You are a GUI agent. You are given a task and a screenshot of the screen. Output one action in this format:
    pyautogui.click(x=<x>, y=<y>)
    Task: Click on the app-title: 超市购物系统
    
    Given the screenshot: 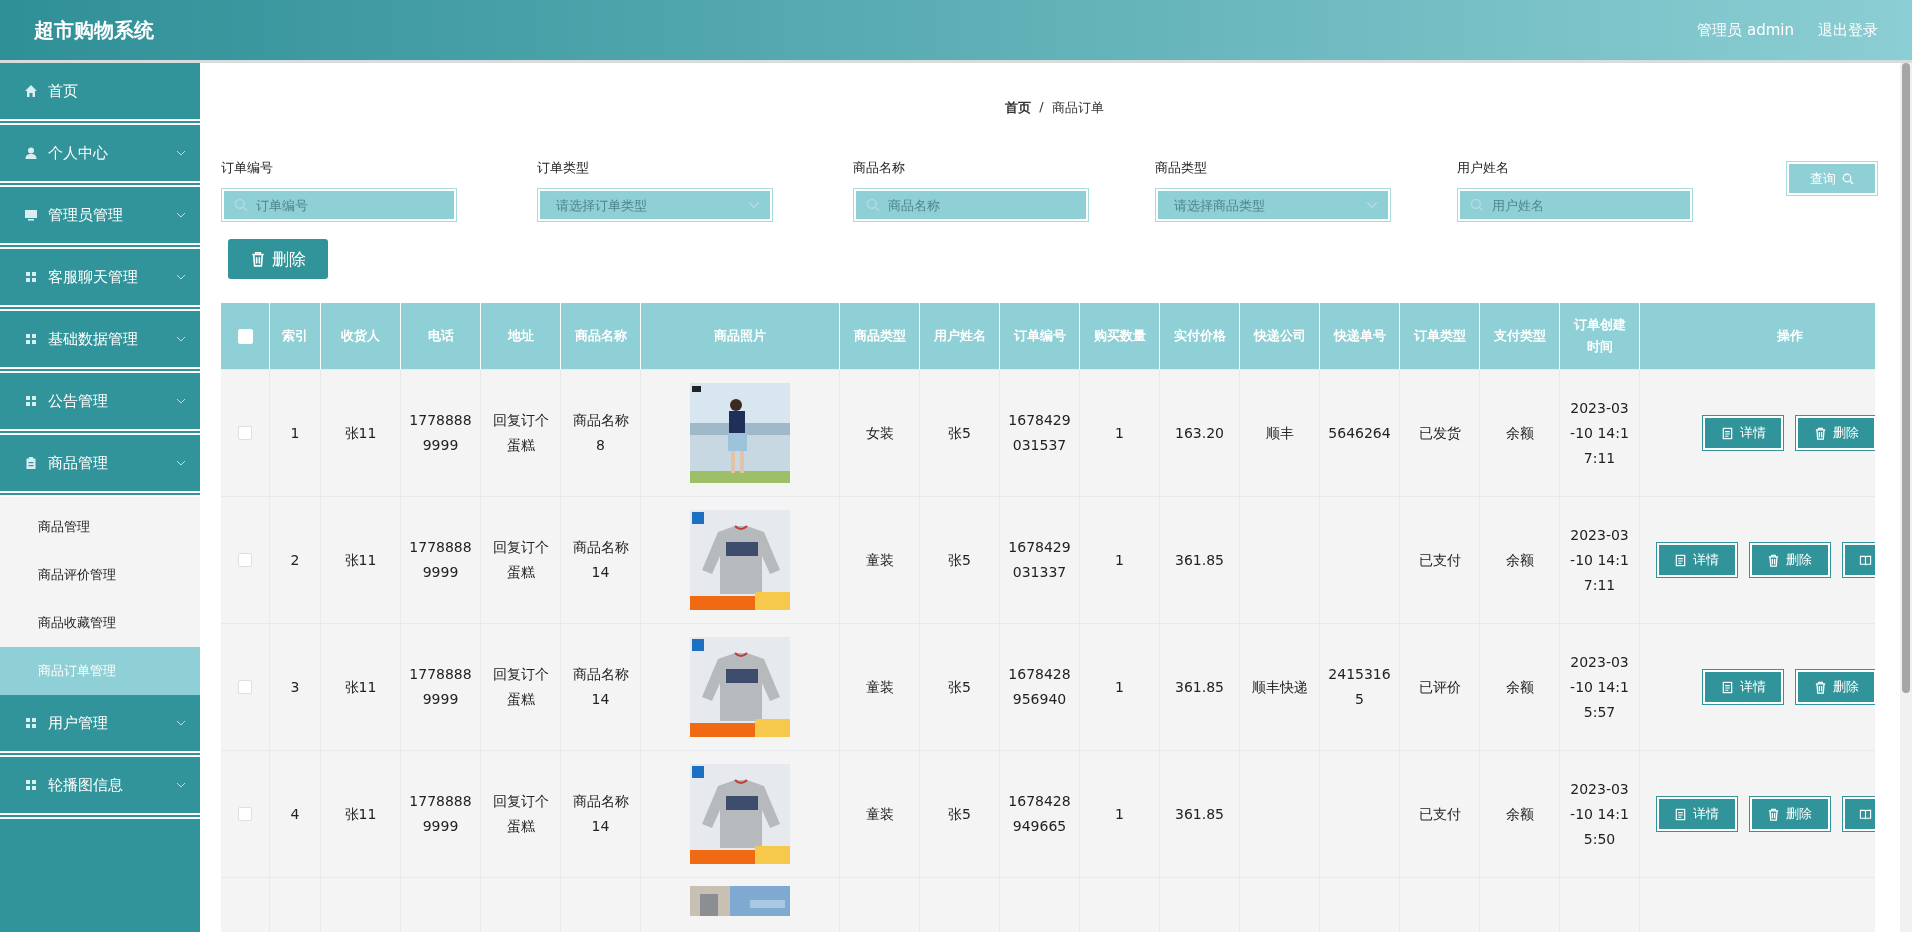 What is the action you would take?
    pyautogui.click(x=94, y=30)
    